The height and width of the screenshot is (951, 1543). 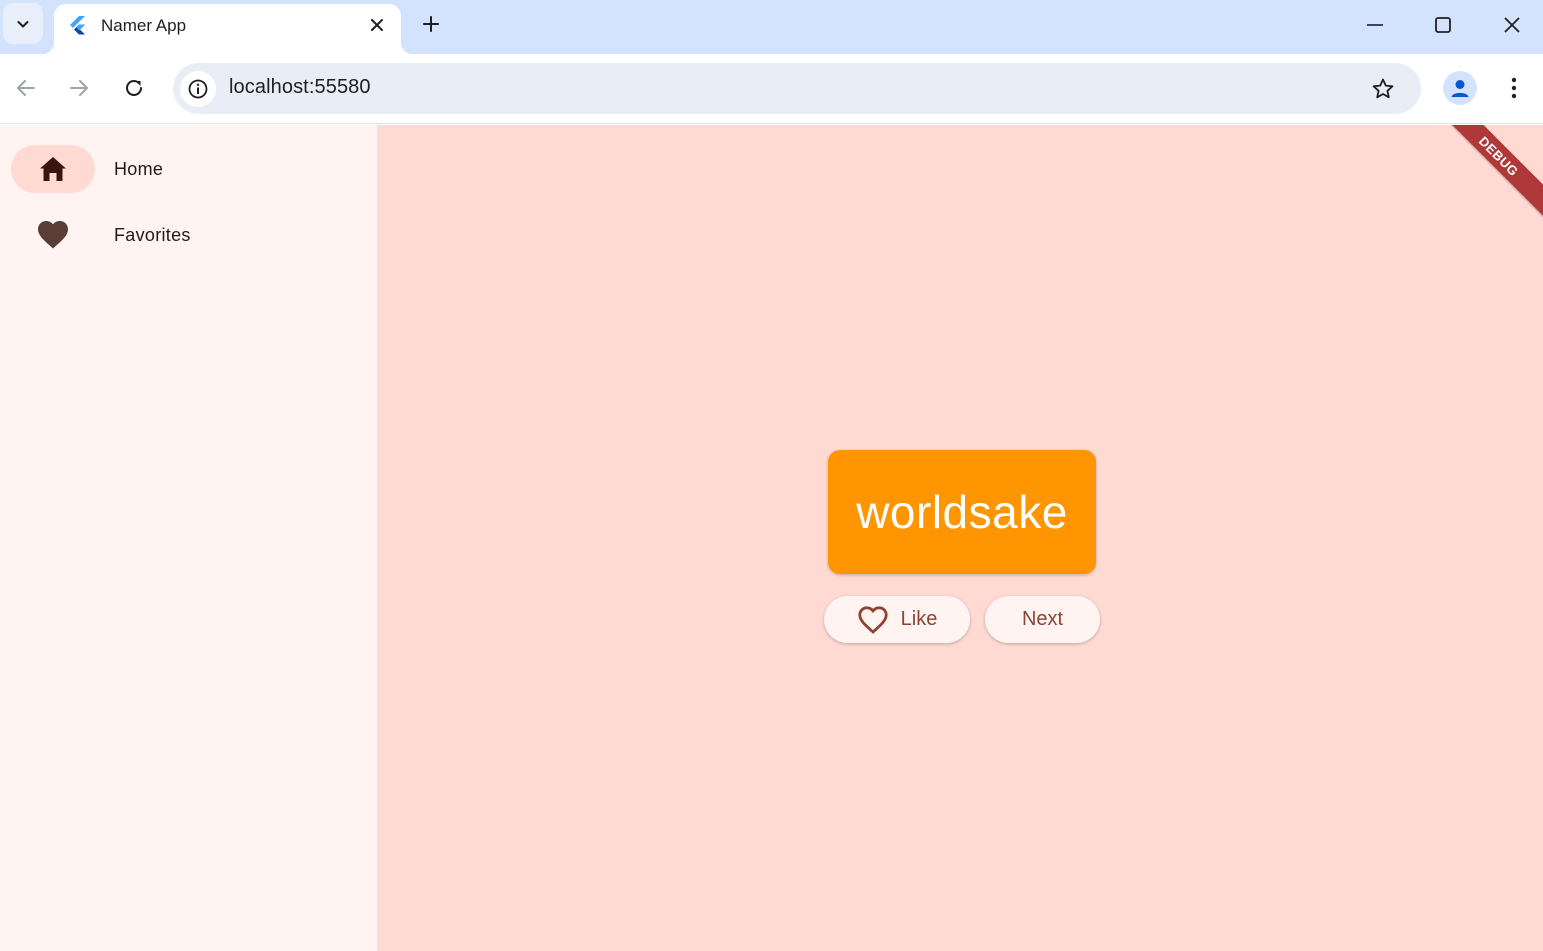 I want to click on url-text: localhost:55580, so click(x=300, y=87).